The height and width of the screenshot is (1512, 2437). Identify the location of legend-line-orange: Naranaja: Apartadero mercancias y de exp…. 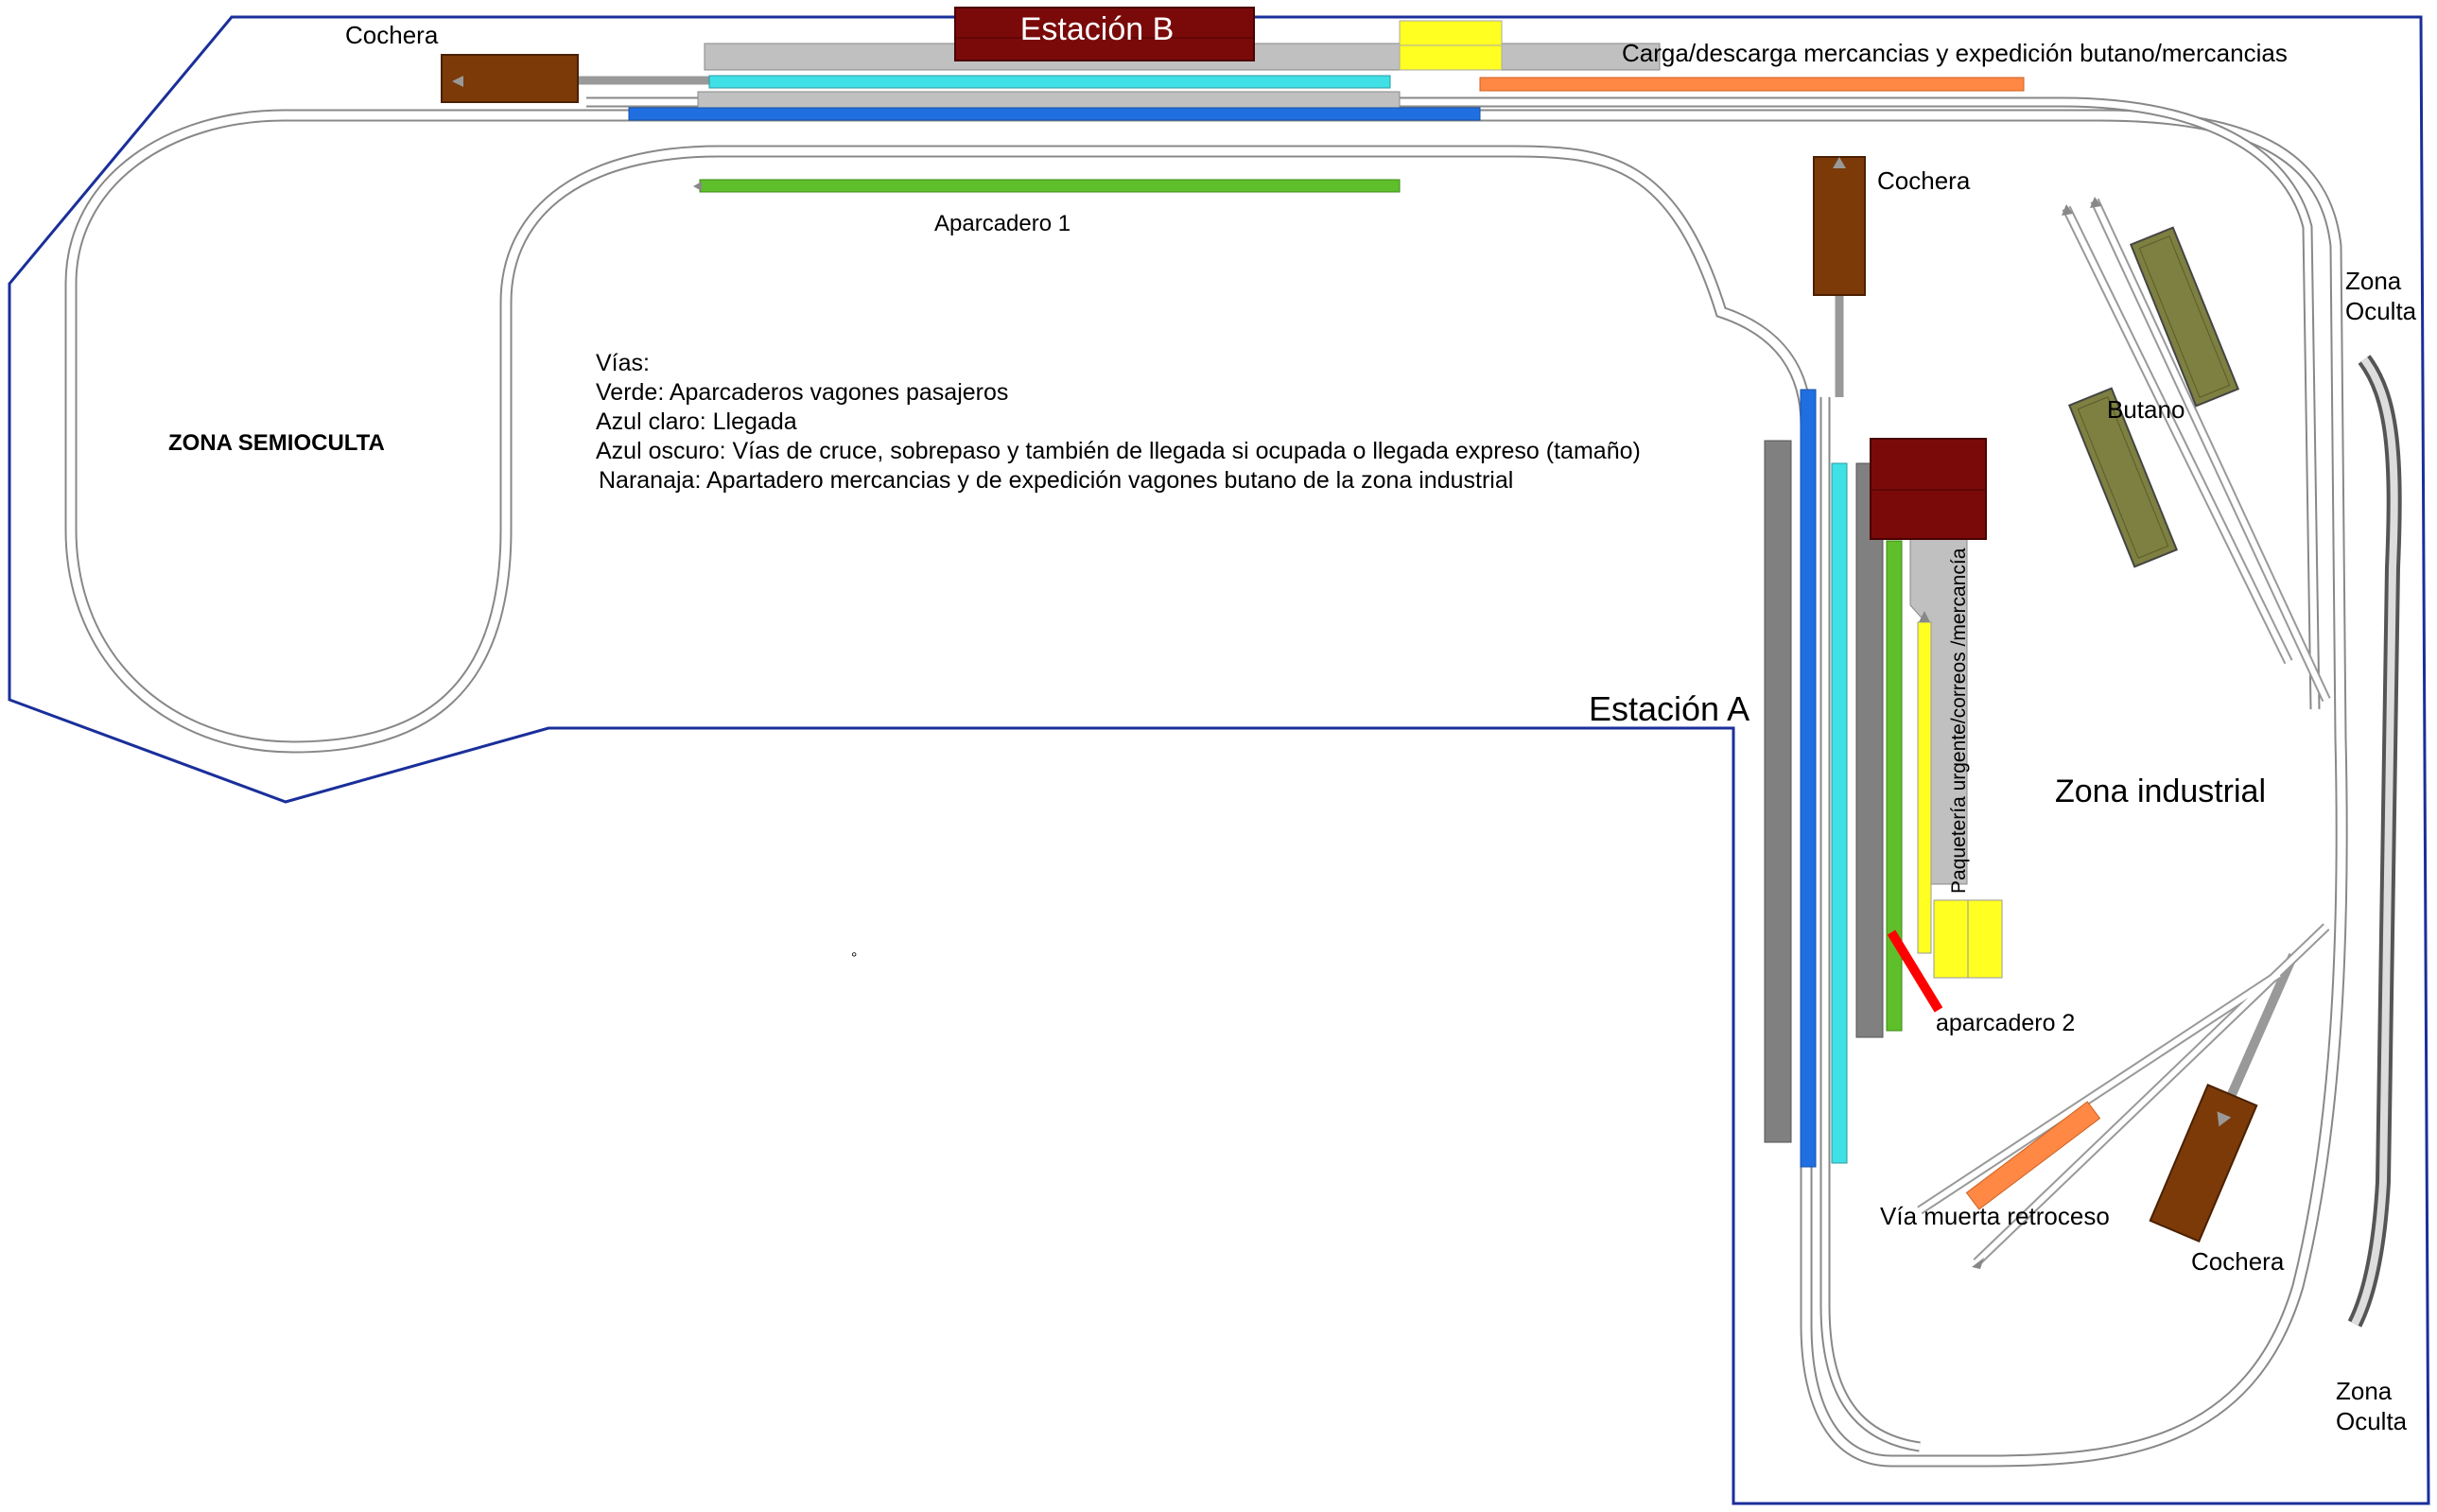
(1056, 480).